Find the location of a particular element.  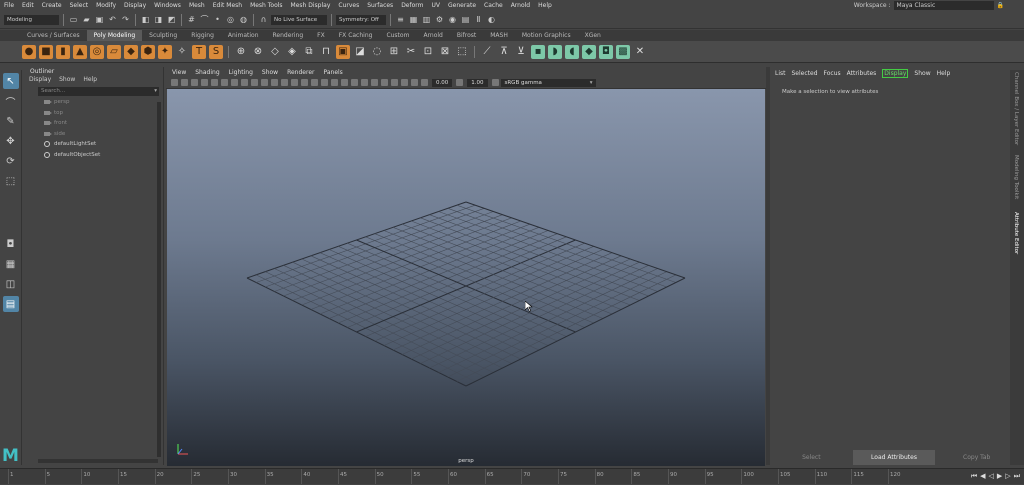

grid-toggle-icon is located at coordinates (214, 82).